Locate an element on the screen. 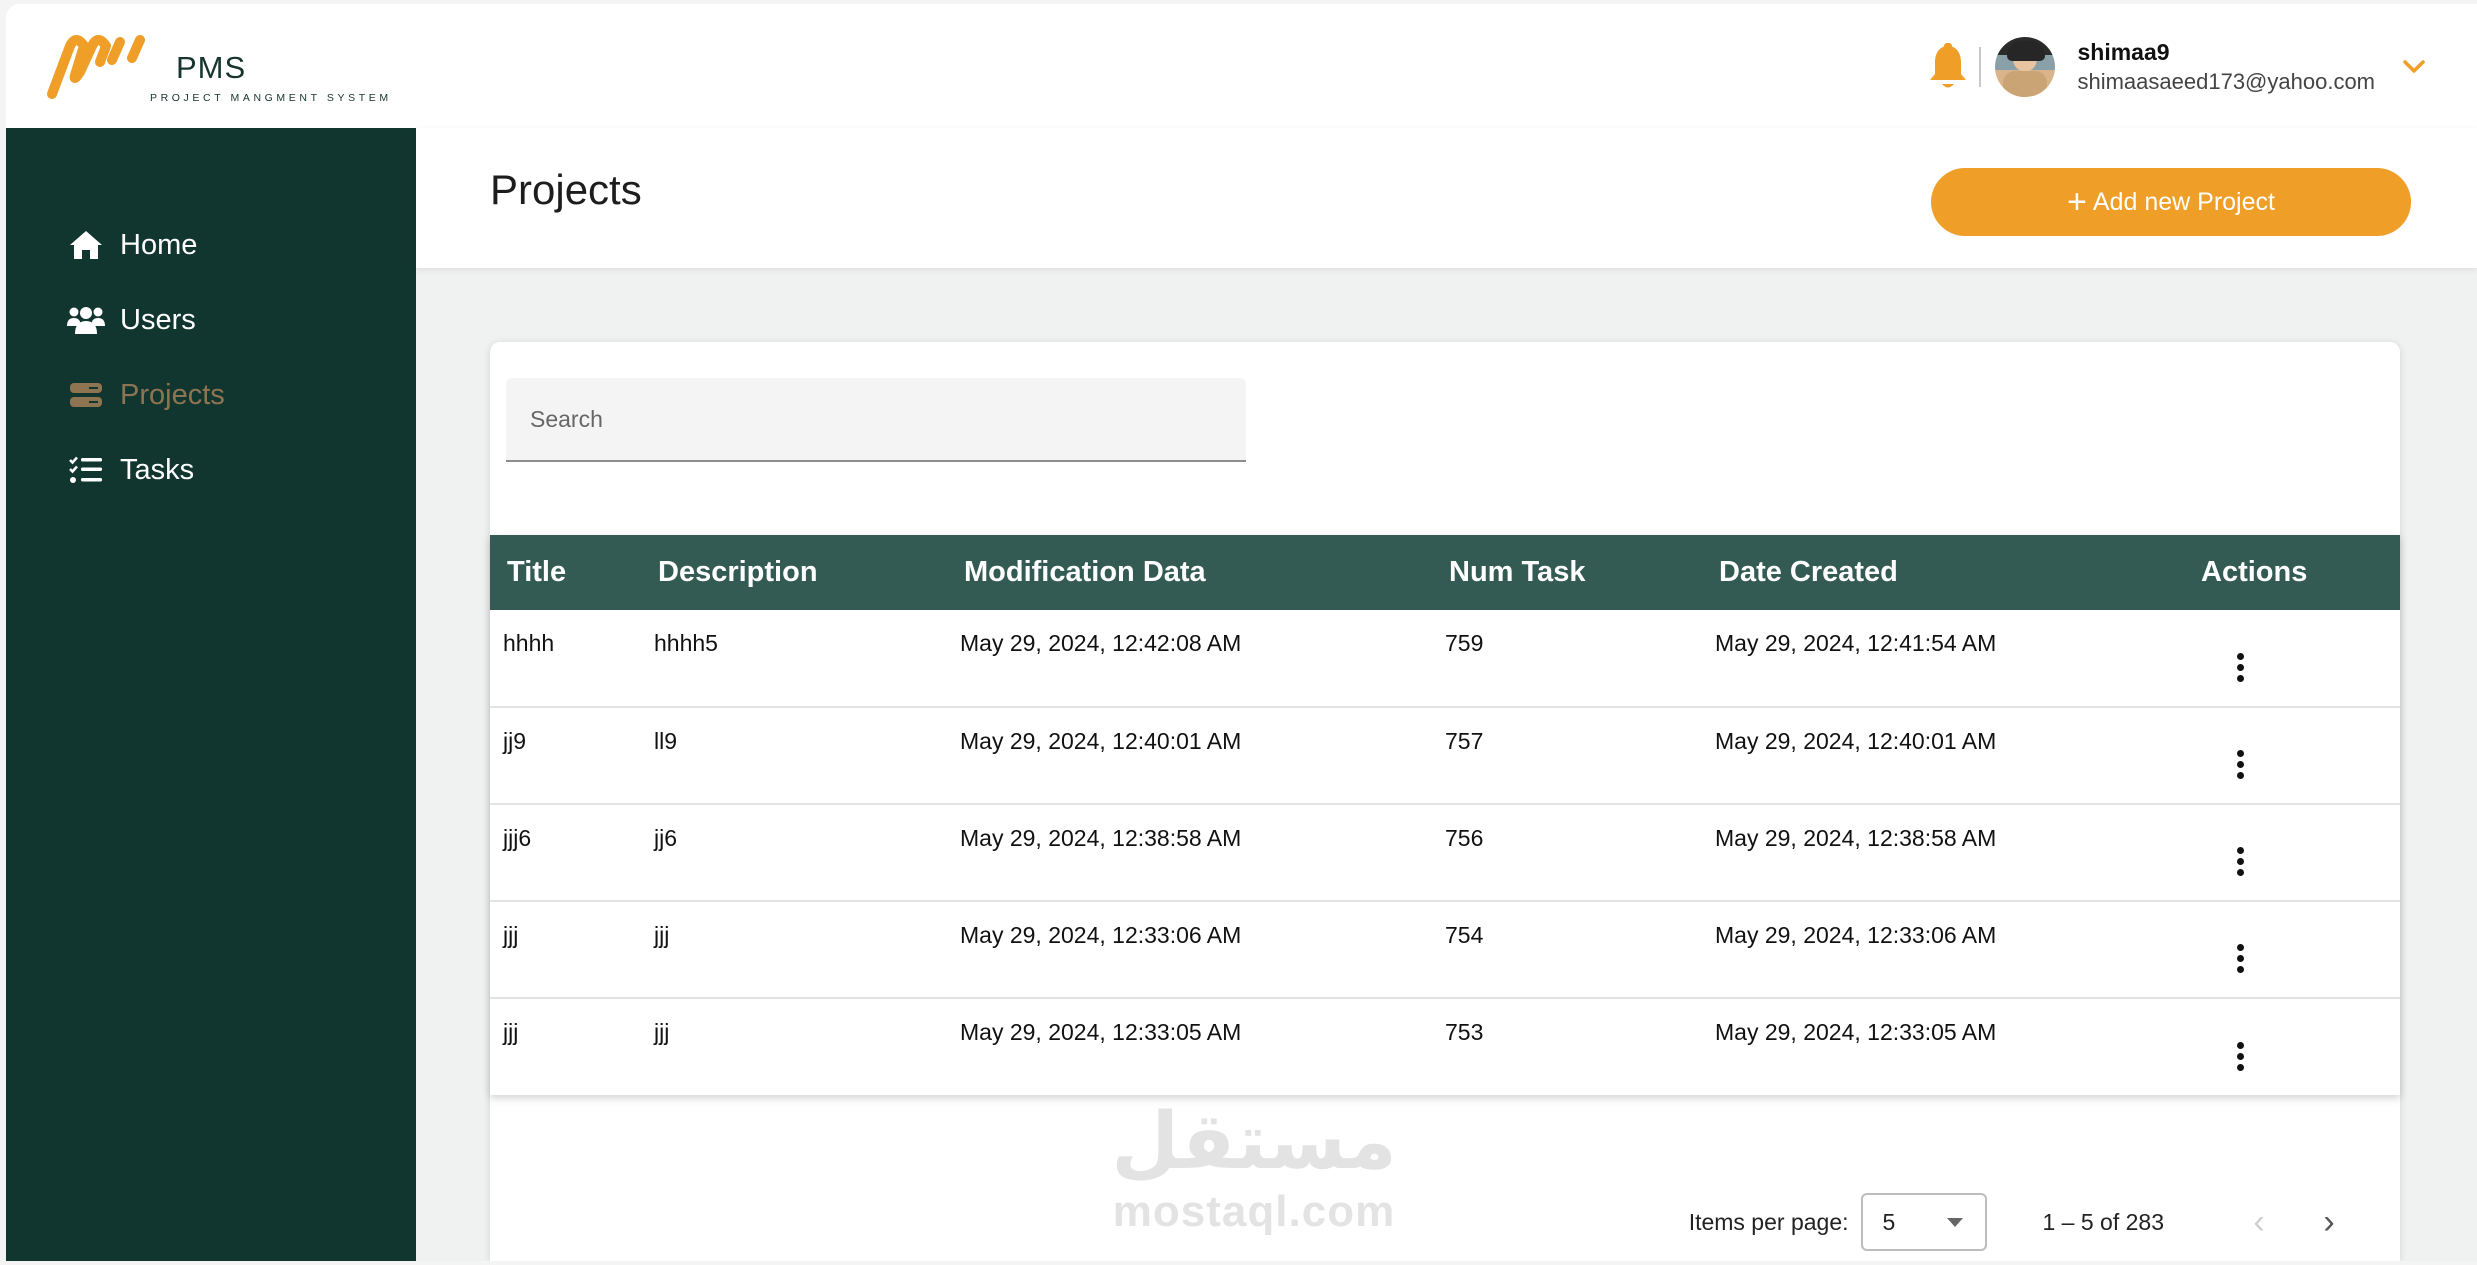 This screenshot has height=1265, width=2477. cell-created: May 29, 2024, 12:33:05 AM is located at coordinates (1856, 1032).